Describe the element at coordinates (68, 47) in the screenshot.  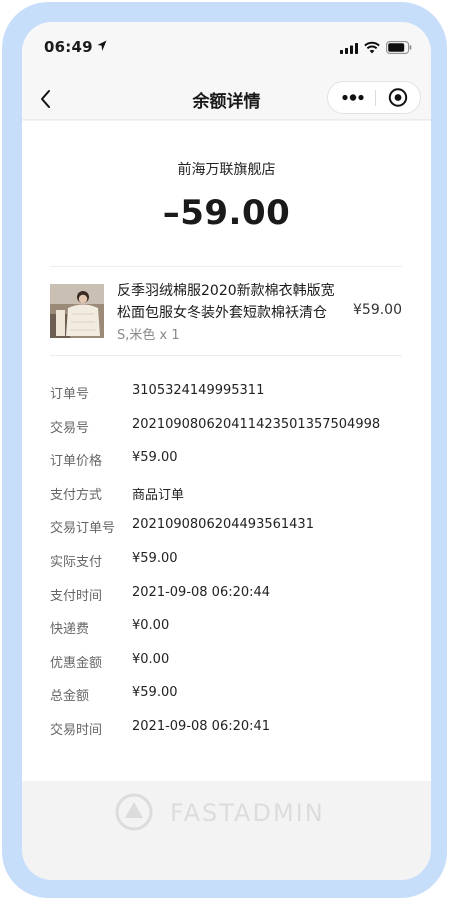
I see `status-time: 06:49` at that location.